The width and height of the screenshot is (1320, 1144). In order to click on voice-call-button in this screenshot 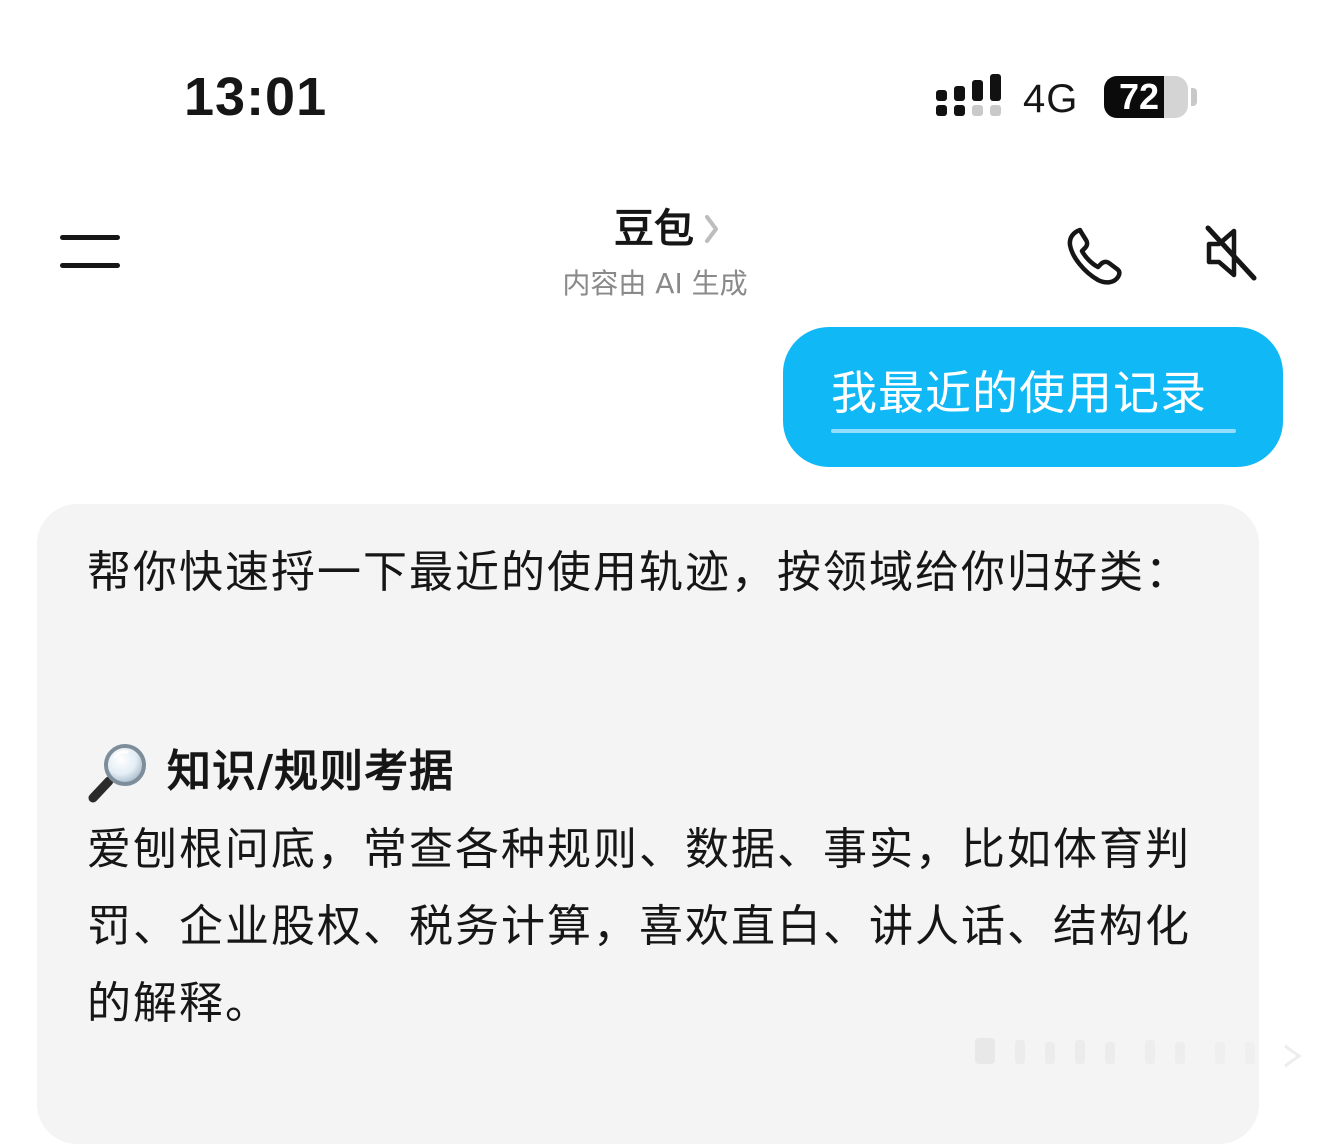, I will do `click(1098, 255)`.